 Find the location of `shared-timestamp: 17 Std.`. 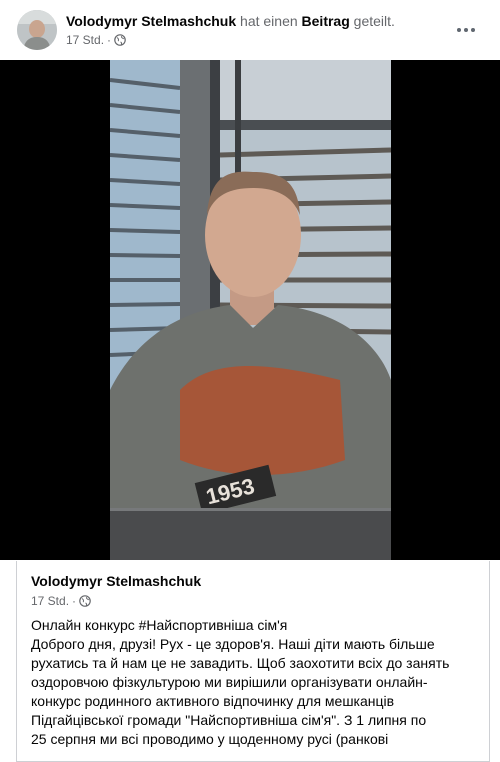

shared-timestamp: 17 Std. is located at coordinates (50, 601).